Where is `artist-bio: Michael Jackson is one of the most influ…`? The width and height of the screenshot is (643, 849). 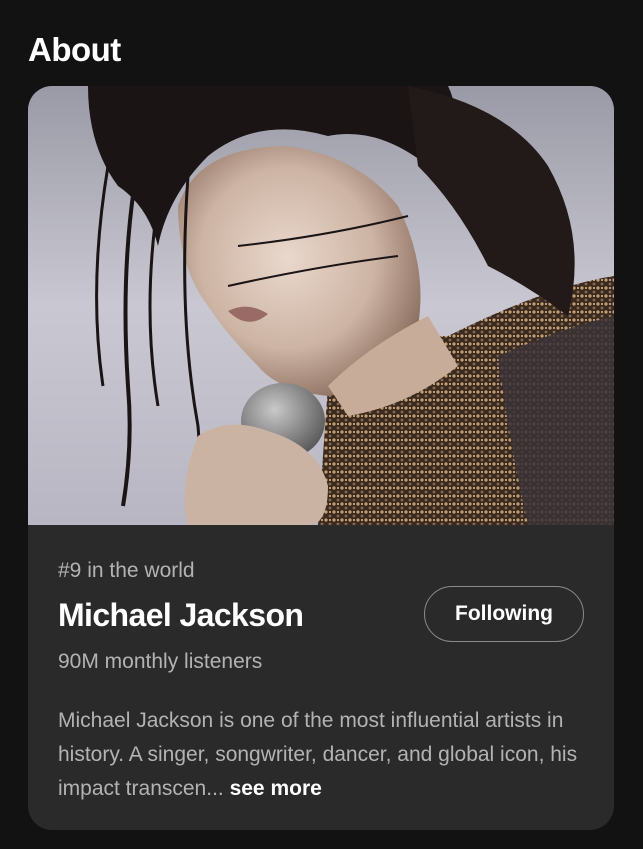 artist-bio: Michael Jackson is one of the most influ… is located at coordinates (323, 755).